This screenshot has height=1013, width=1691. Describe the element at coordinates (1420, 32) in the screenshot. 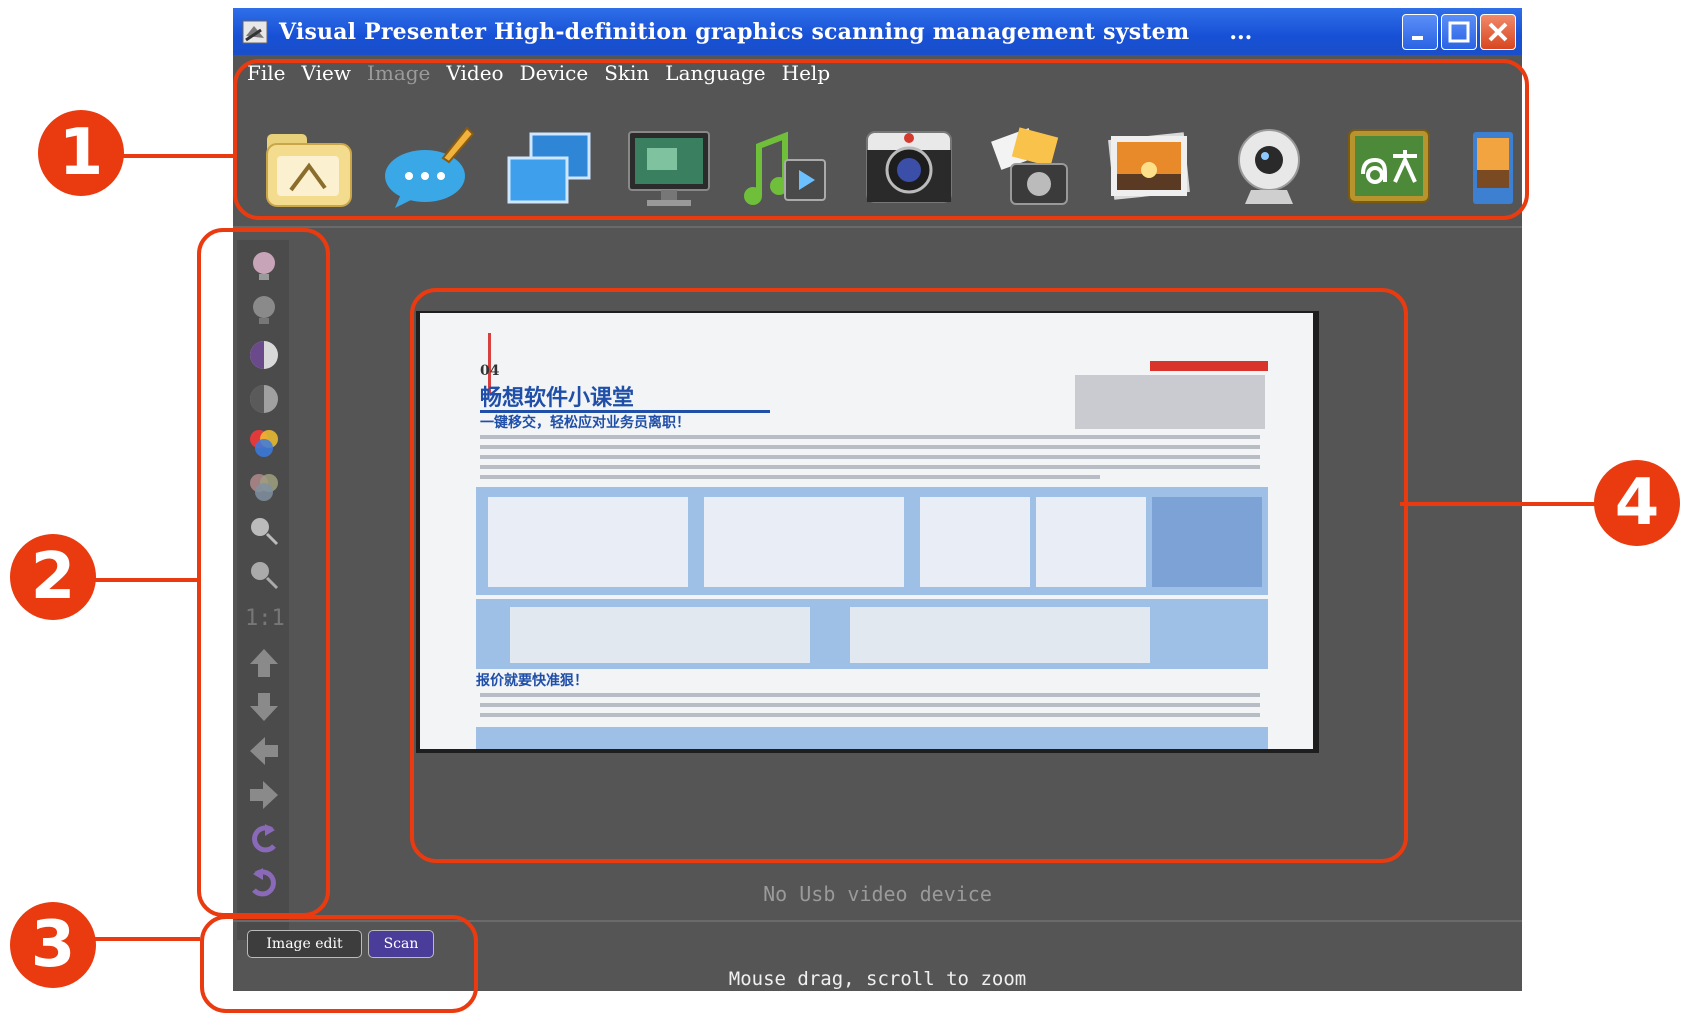

I see `minimize-button` at that location.